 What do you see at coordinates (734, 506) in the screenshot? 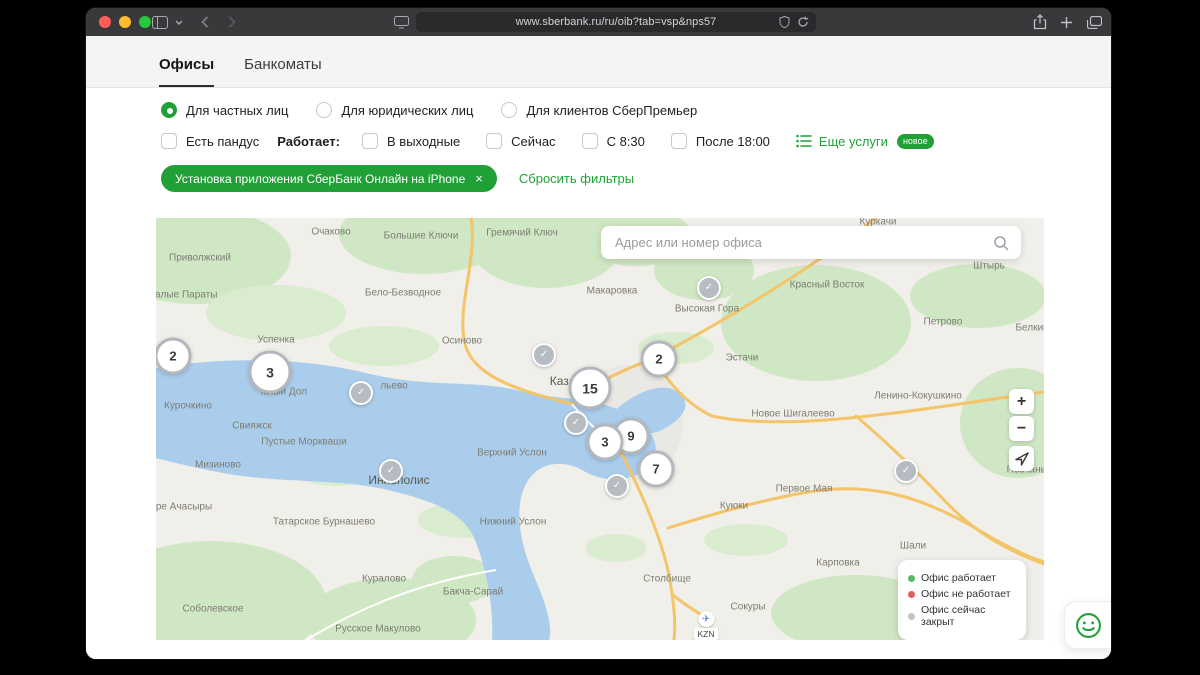
I see `map-place-label: Куюки` at bounding box center [734, 506].